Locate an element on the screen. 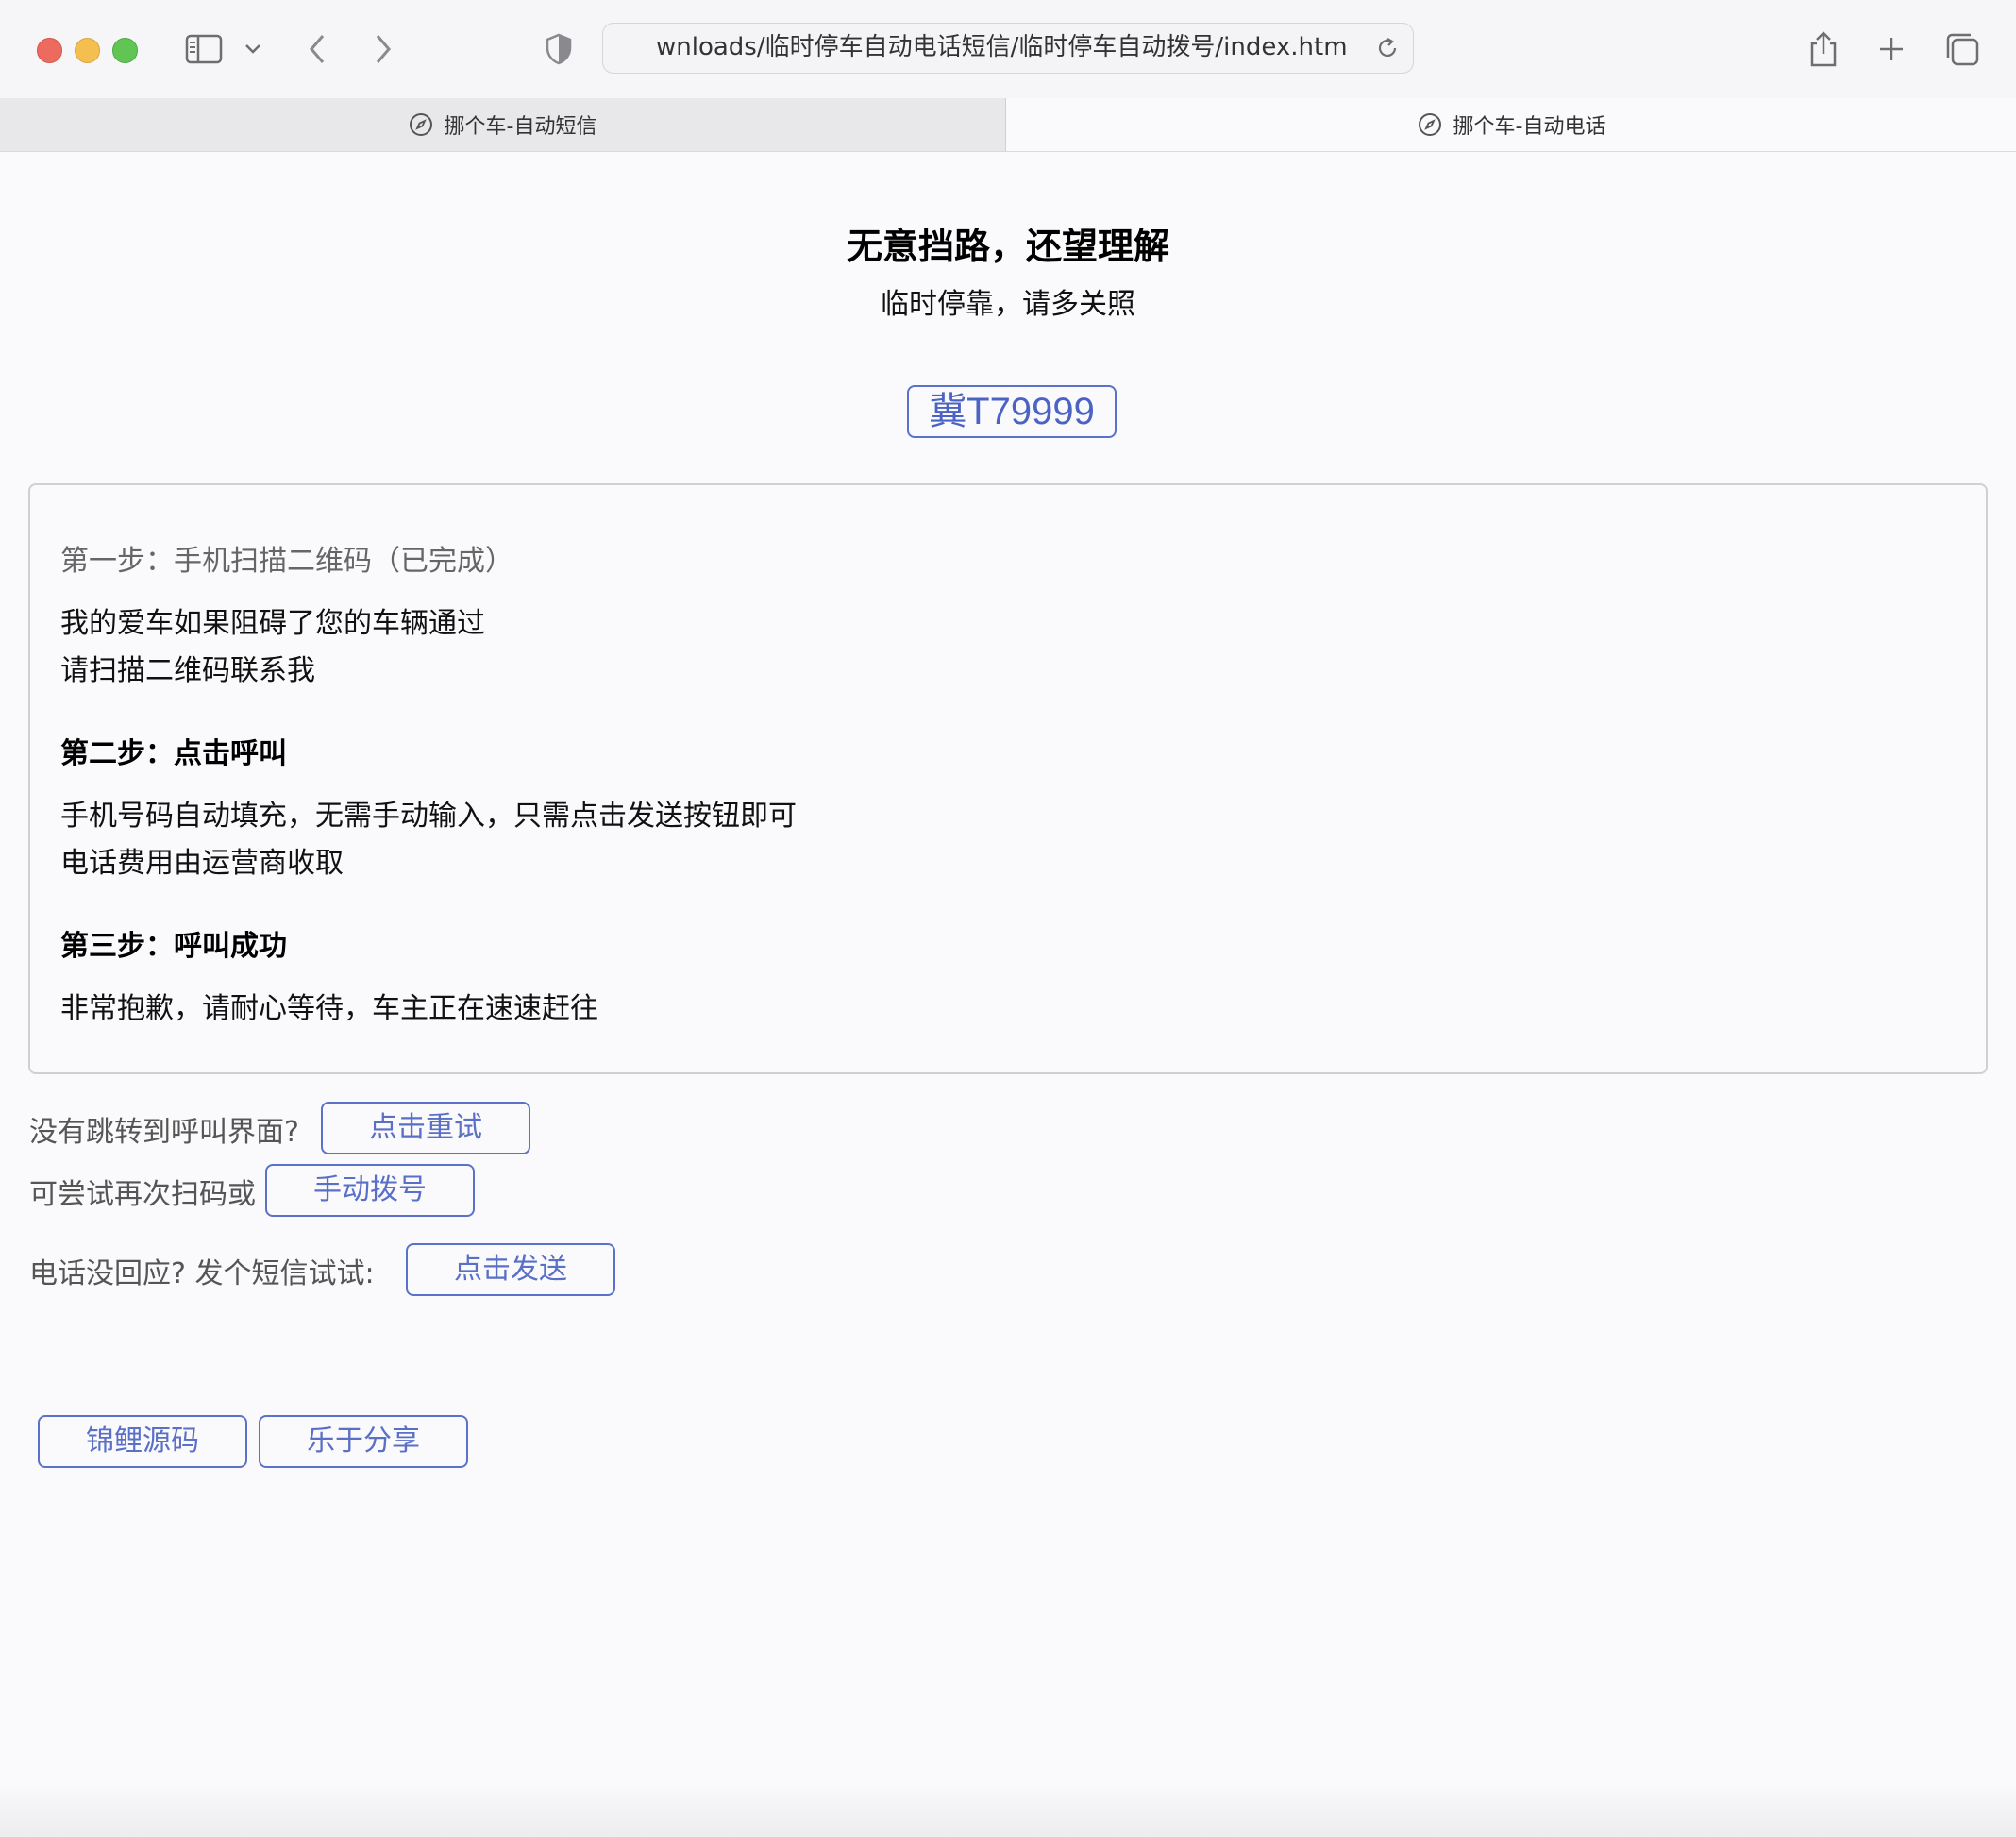 The image size is (2016, 1837). back-arrow-icon is located at coordinates (317, 49).